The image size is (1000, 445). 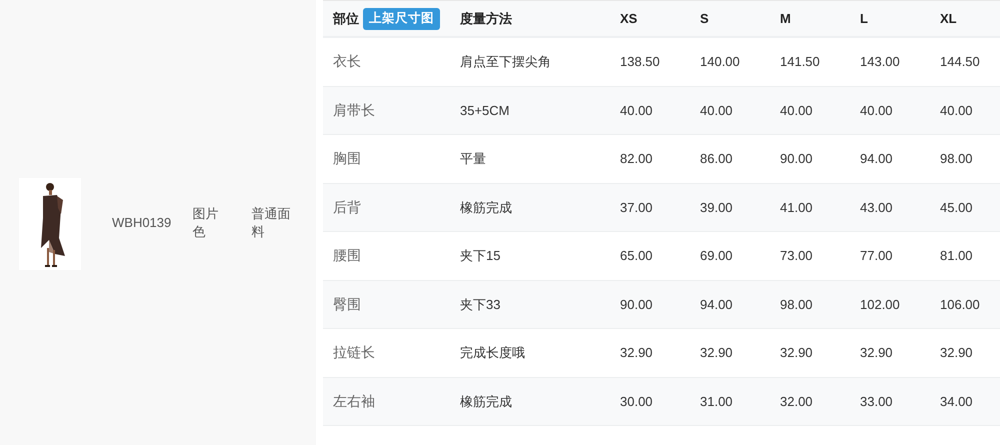 What do you see at coordinates (785, 18) in the screenshot?
I see `column-header: M` at bounding box center [785, 18].